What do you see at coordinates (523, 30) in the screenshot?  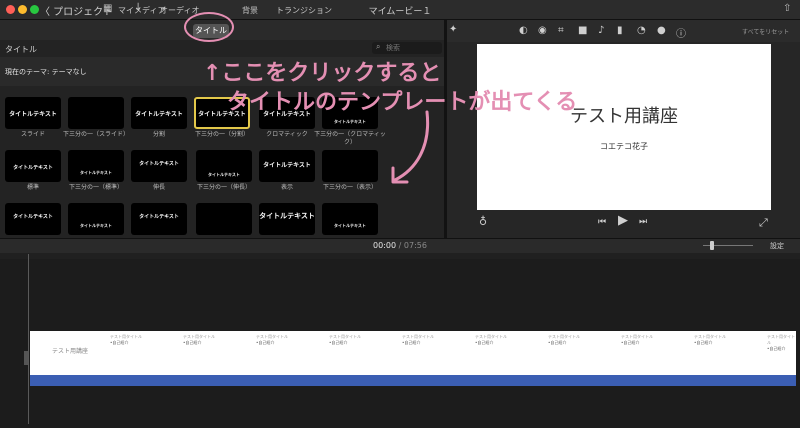 I see `color-balance-icon: ◐` at bounding box center [523, 30].